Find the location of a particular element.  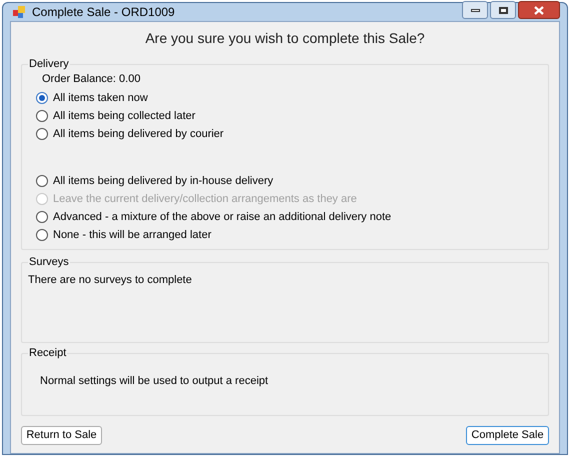

group-title: Delivery is located at coordinates (49, 64).